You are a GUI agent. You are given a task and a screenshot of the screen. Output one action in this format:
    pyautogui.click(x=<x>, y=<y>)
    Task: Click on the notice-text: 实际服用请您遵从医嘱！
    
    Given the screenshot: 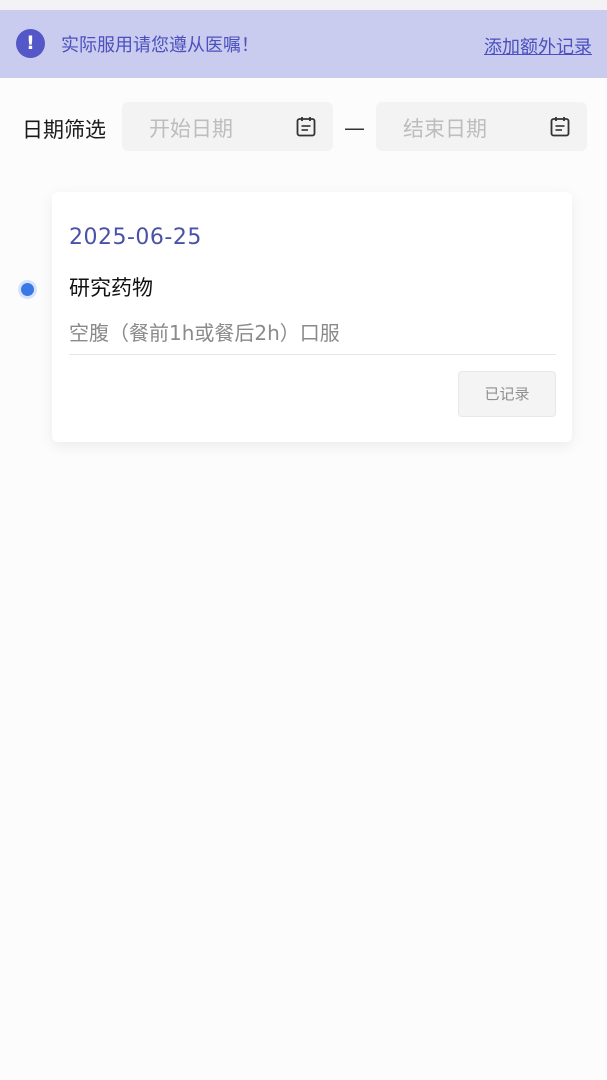 What is the action you would take?
    pyautogui.click(x=160, y=45)
    